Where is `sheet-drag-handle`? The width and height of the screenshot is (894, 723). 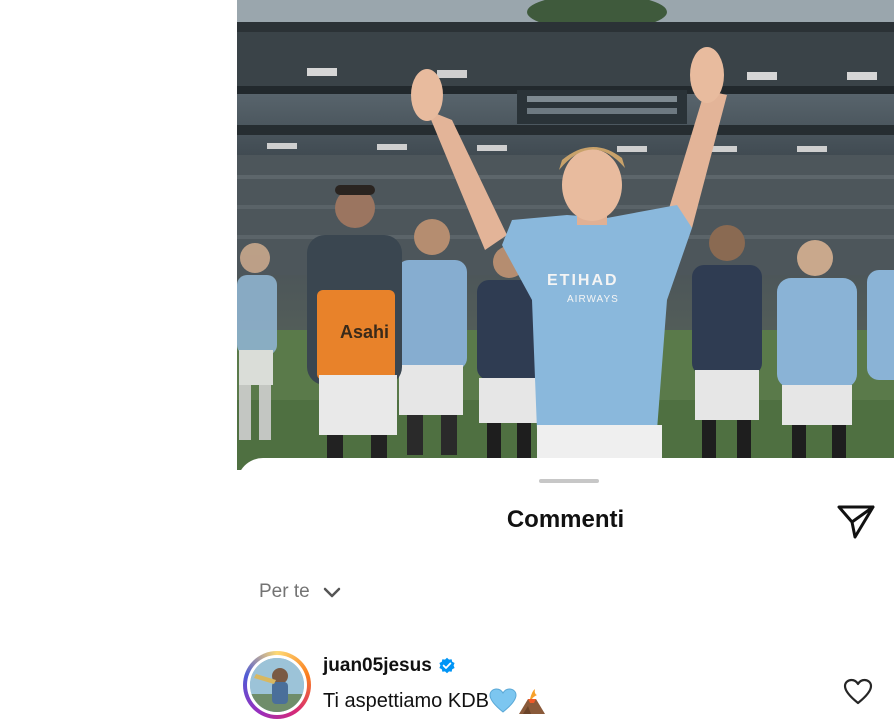
sheet-drag-handle is located at coordinates (569, 481).